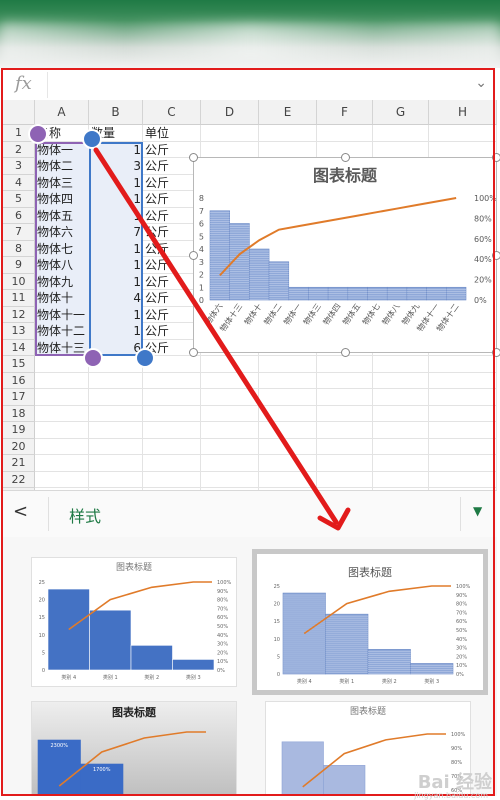  What do you see at coordinates (477, 511) in the screenshot?
I see `dropdown-arrow-icon: ▼` at bounding box center [477, 511].